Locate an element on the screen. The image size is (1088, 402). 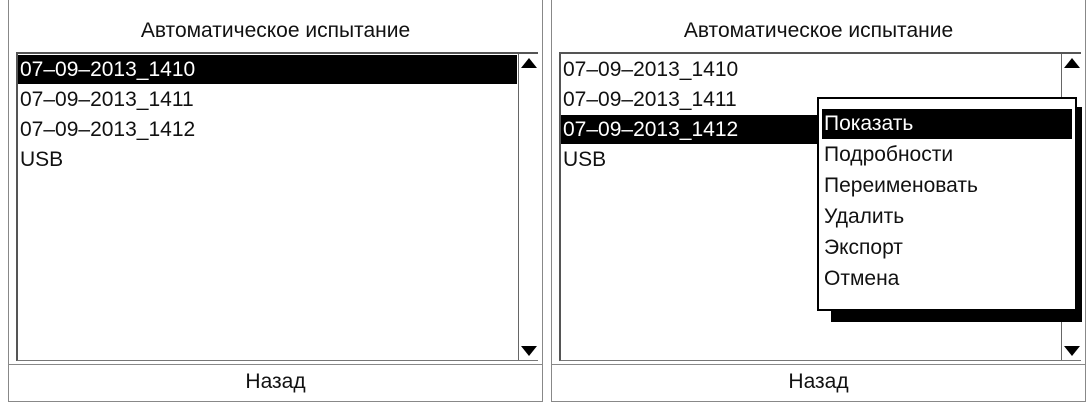
scrollbar is located at coordinates (528, 207).